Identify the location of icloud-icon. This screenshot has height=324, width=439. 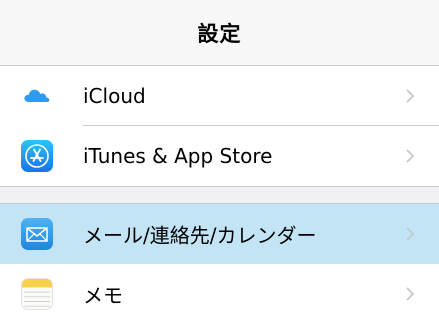
(37, 96).